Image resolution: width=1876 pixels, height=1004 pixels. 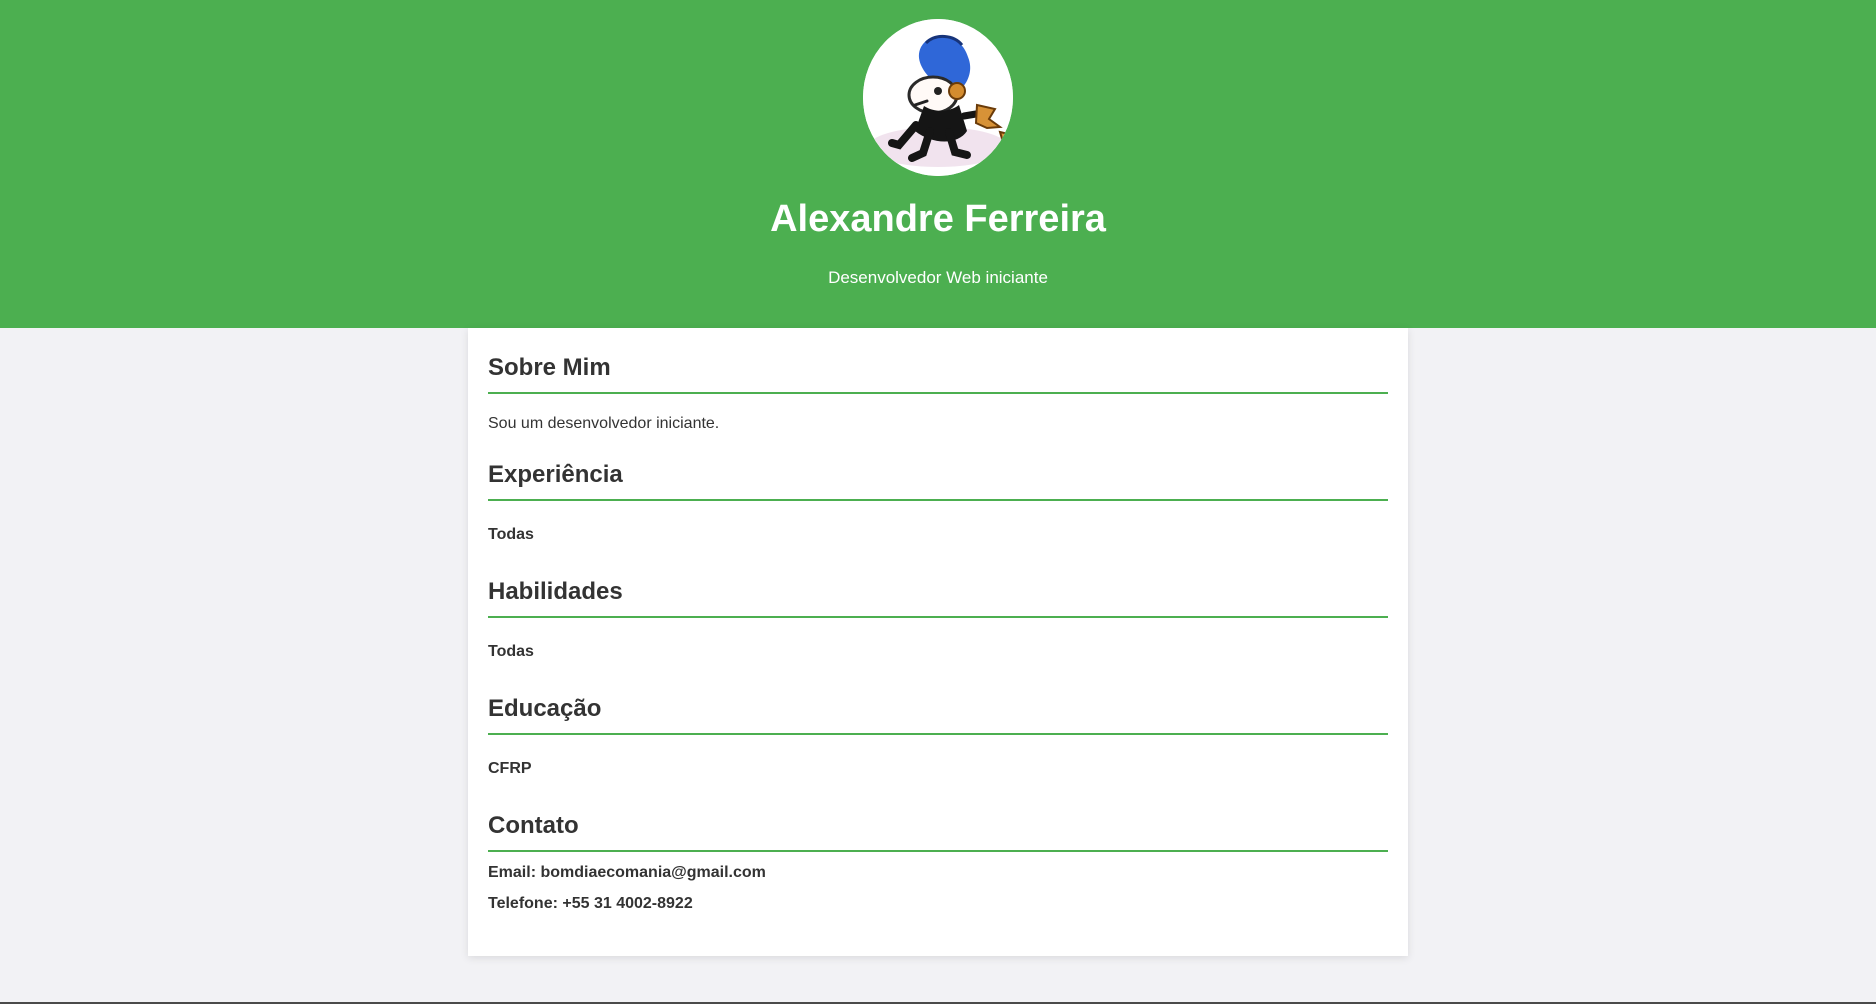 What do you see at coordinates (627, 872) in the screenshot?
I see `contact-email: Email: bomdiaecomania@gmail.com` at bounding box center [627, 872].